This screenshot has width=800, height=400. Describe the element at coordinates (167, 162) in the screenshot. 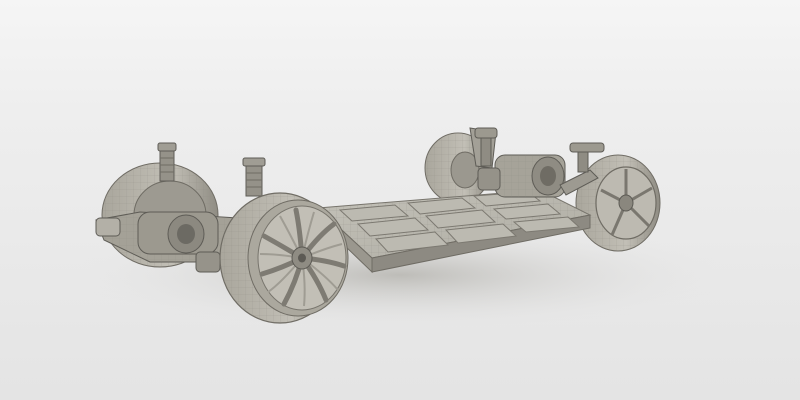

I see `shock-absorber-front-left` at that location.